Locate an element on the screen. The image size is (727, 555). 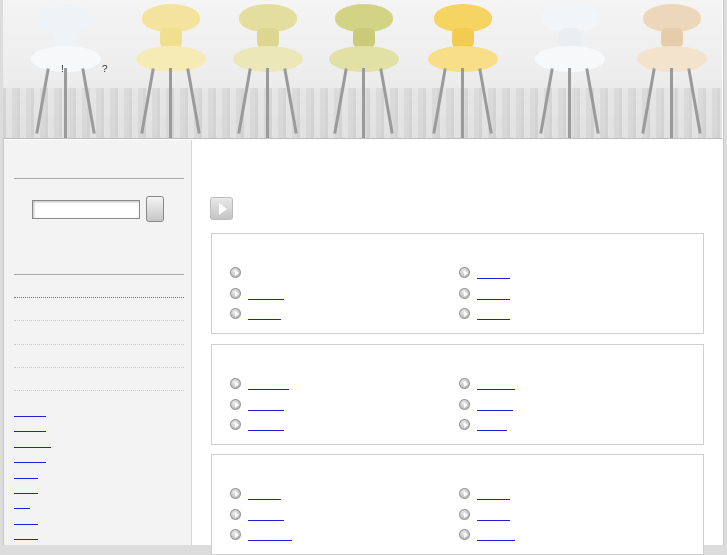
search-input is located at coordinates (86, 209).